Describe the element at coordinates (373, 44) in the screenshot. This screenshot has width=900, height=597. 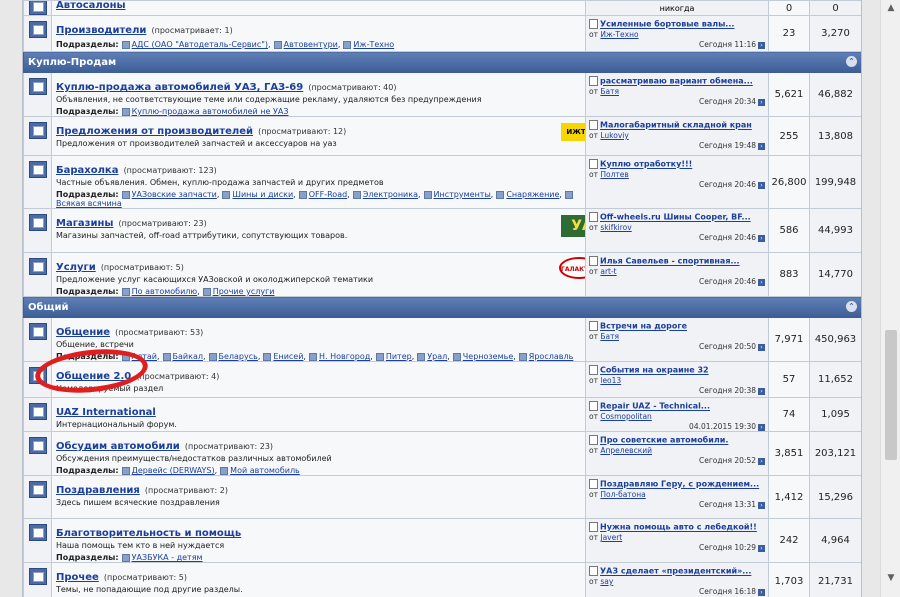
I see `subforum-link: Иж-Техно` at that location.